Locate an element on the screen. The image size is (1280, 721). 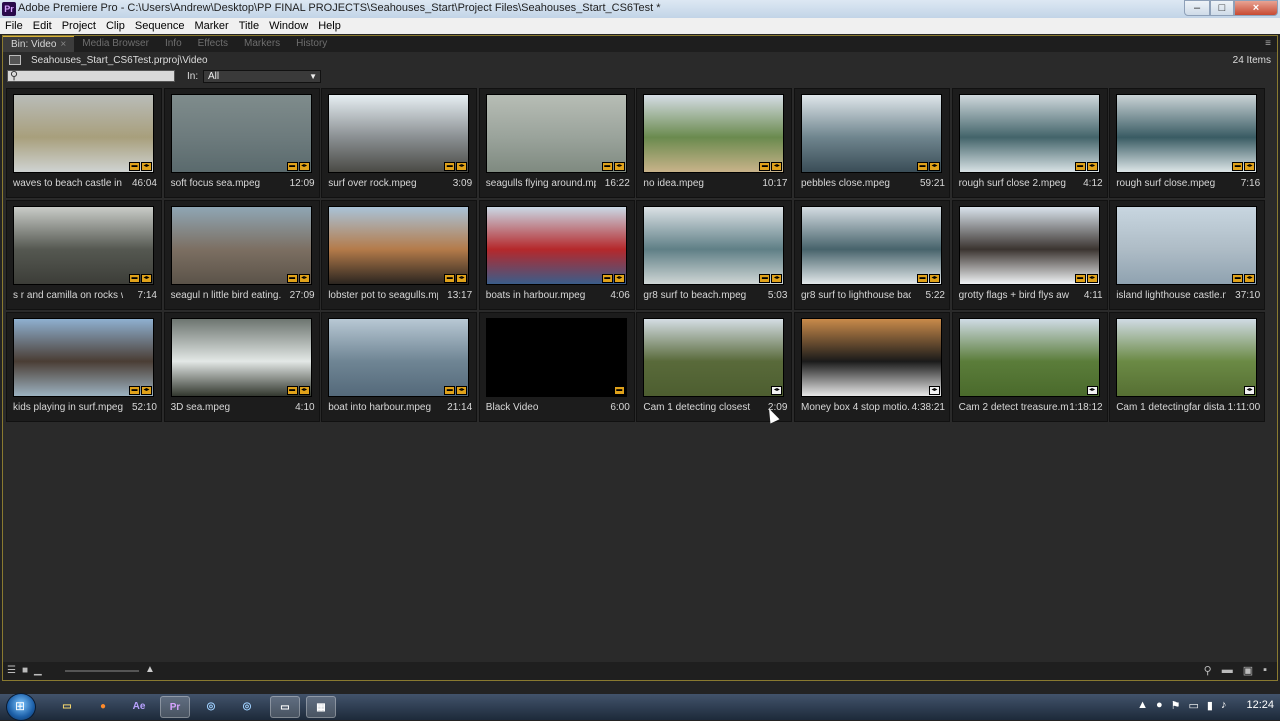
clip-item: ▬◂▸ lobster pot to seagulls.mp... 13:17 is located at coordinates (399, 255).